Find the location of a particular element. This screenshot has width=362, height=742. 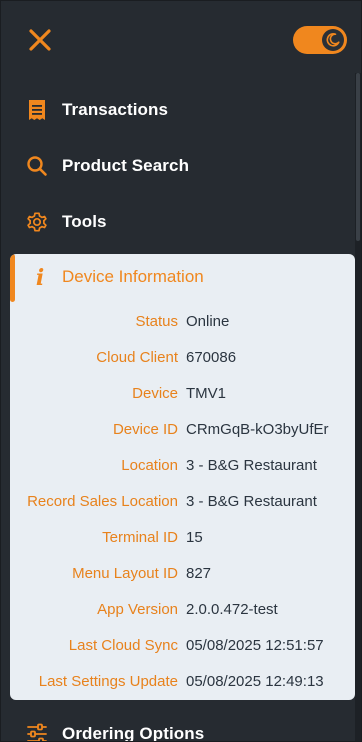

info-value: 05/08/2025 12:51:57 is located at coordinates (255, 645).